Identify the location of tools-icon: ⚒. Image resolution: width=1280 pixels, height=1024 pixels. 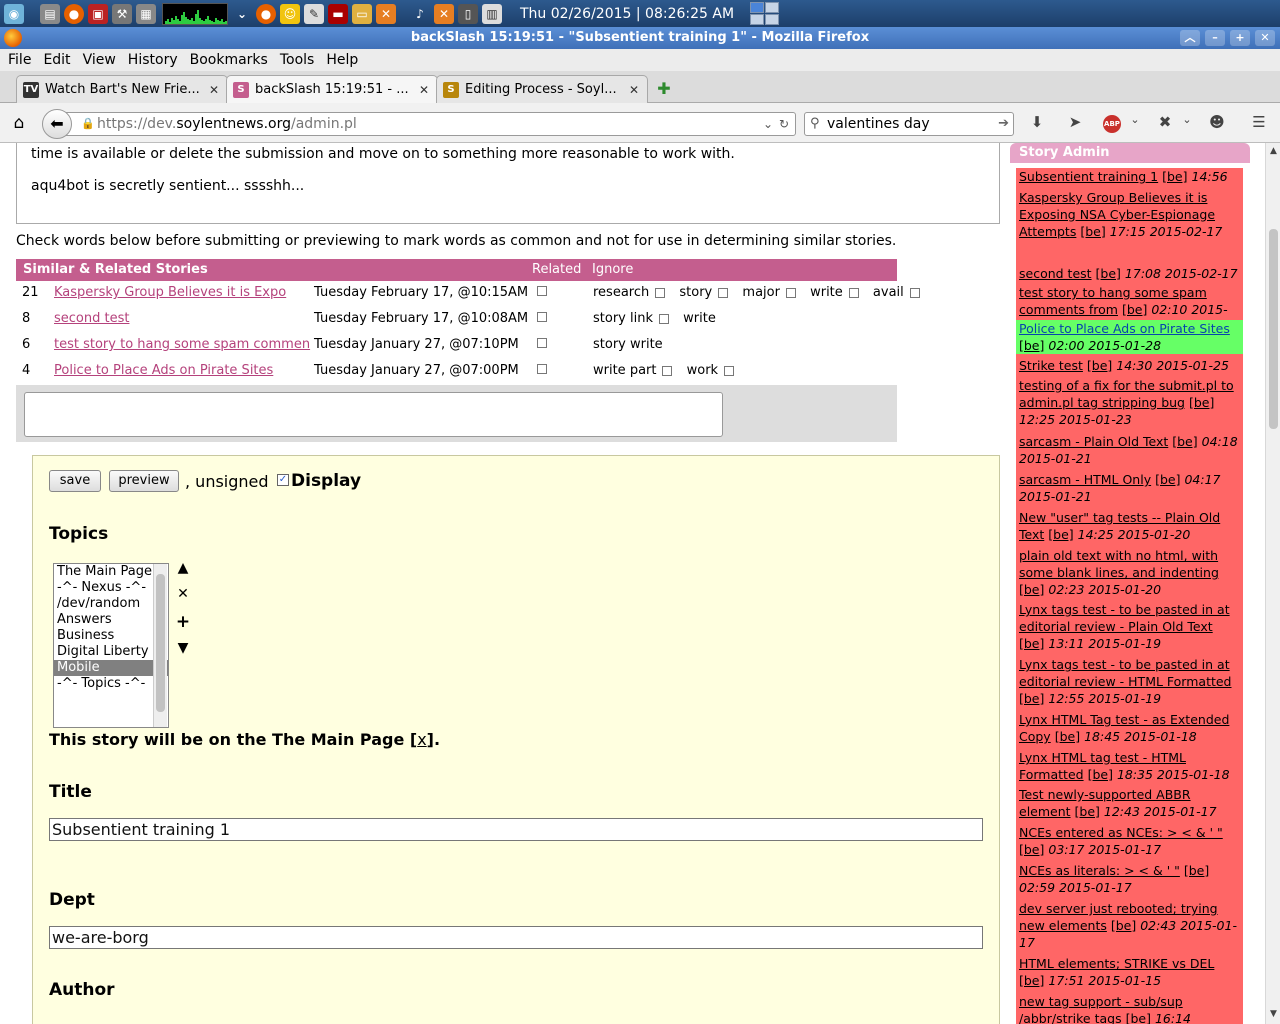
(122, 13).